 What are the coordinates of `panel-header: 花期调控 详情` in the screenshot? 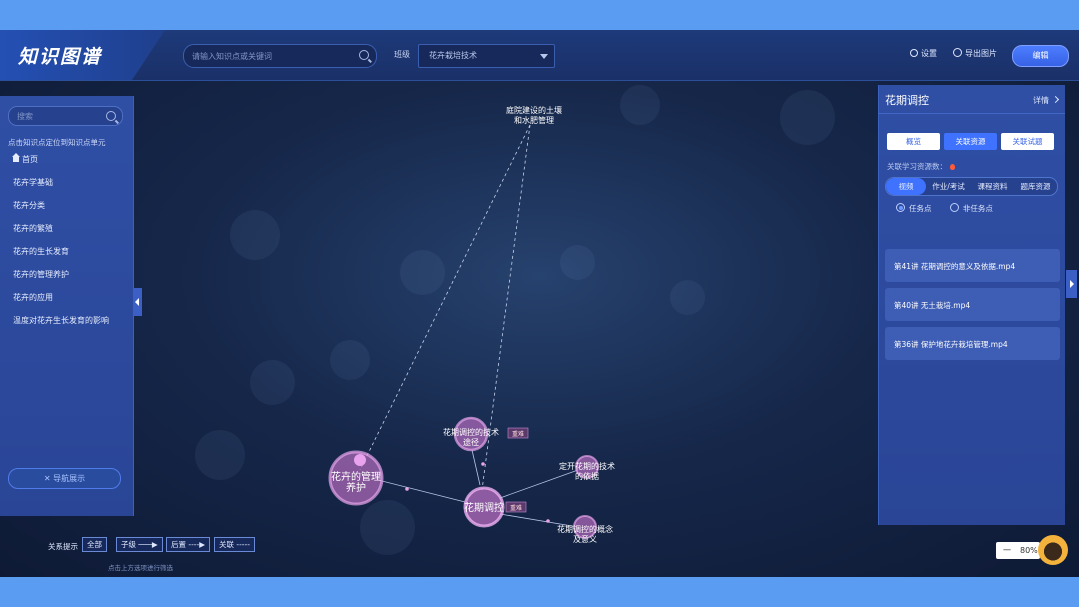 It's located at (972, 99).